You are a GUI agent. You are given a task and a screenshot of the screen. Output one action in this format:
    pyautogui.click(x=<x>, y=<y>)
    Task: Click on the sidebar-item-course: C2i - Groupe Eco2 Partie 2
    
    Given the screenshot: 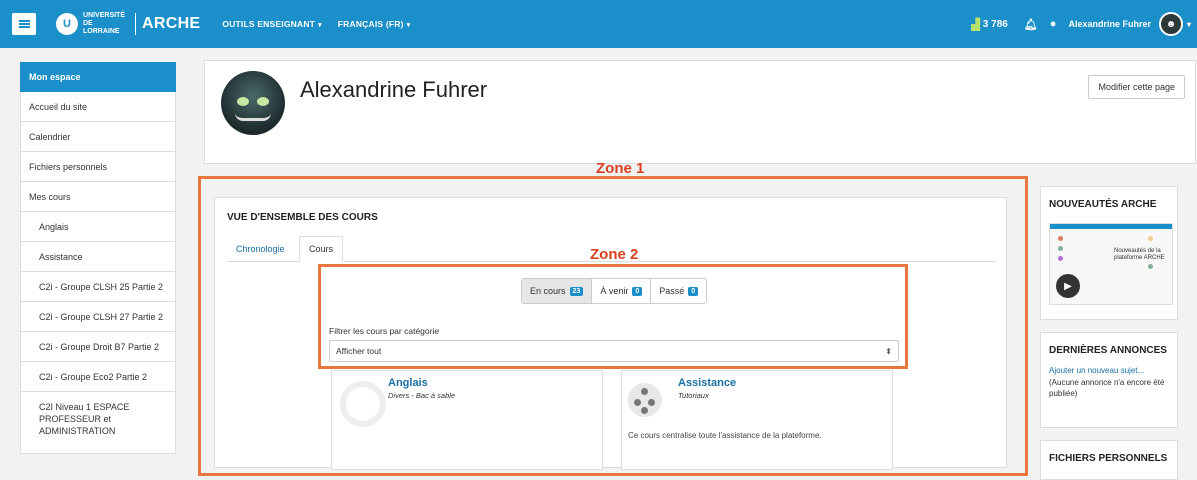 What is the action you would take?
    pyautogui.click(x=98, y=377)
    